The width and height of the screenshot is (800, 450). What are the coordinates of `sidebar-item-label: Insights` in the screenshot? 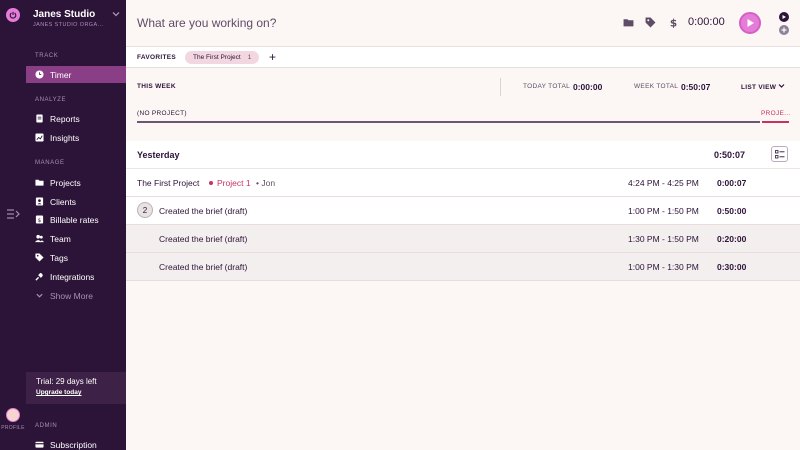 It's located at (65, 137).